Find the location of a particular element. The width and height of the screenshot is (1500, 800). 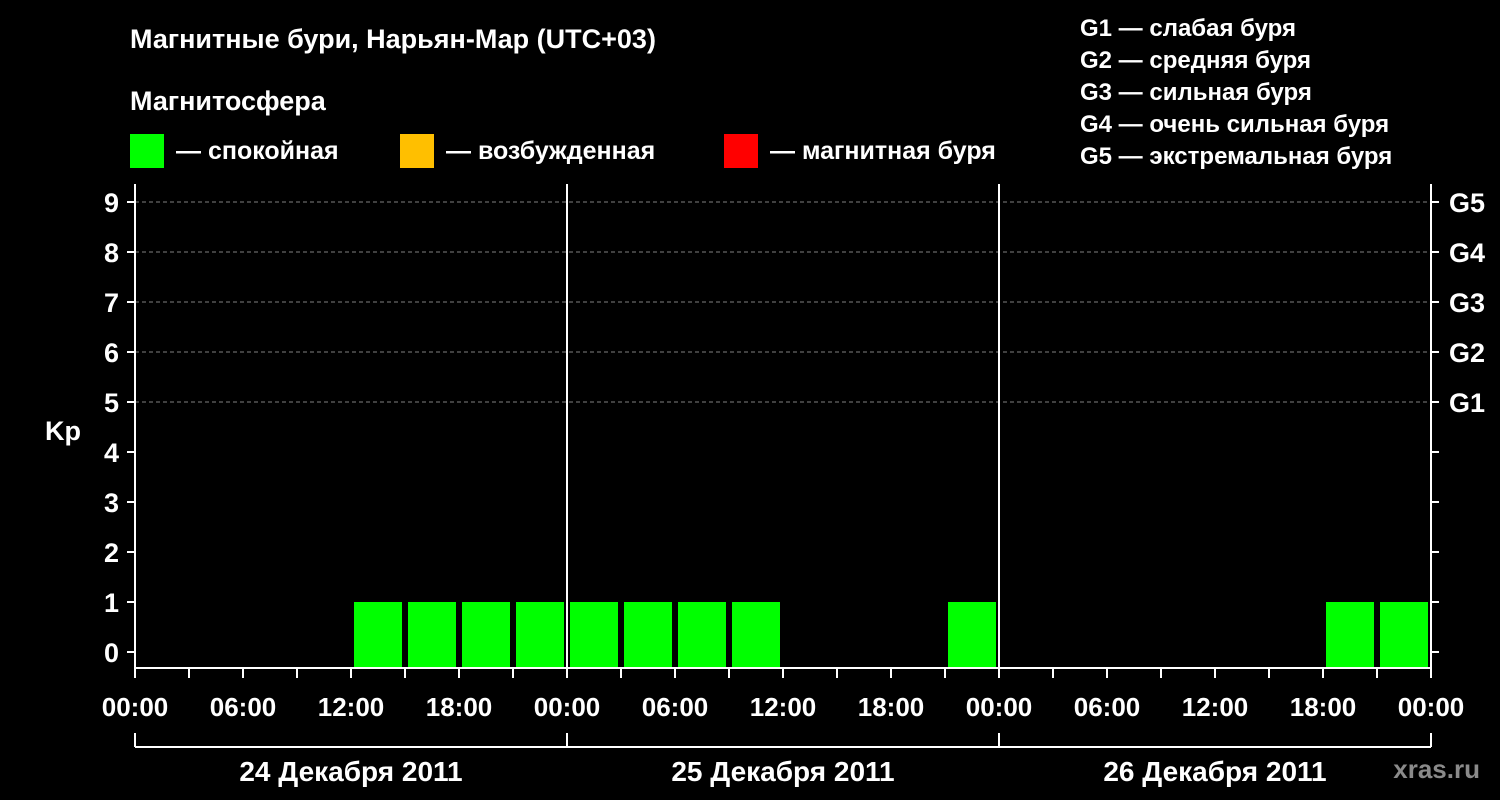

y-tick-label: 5 is located at coordinates (111, 403).